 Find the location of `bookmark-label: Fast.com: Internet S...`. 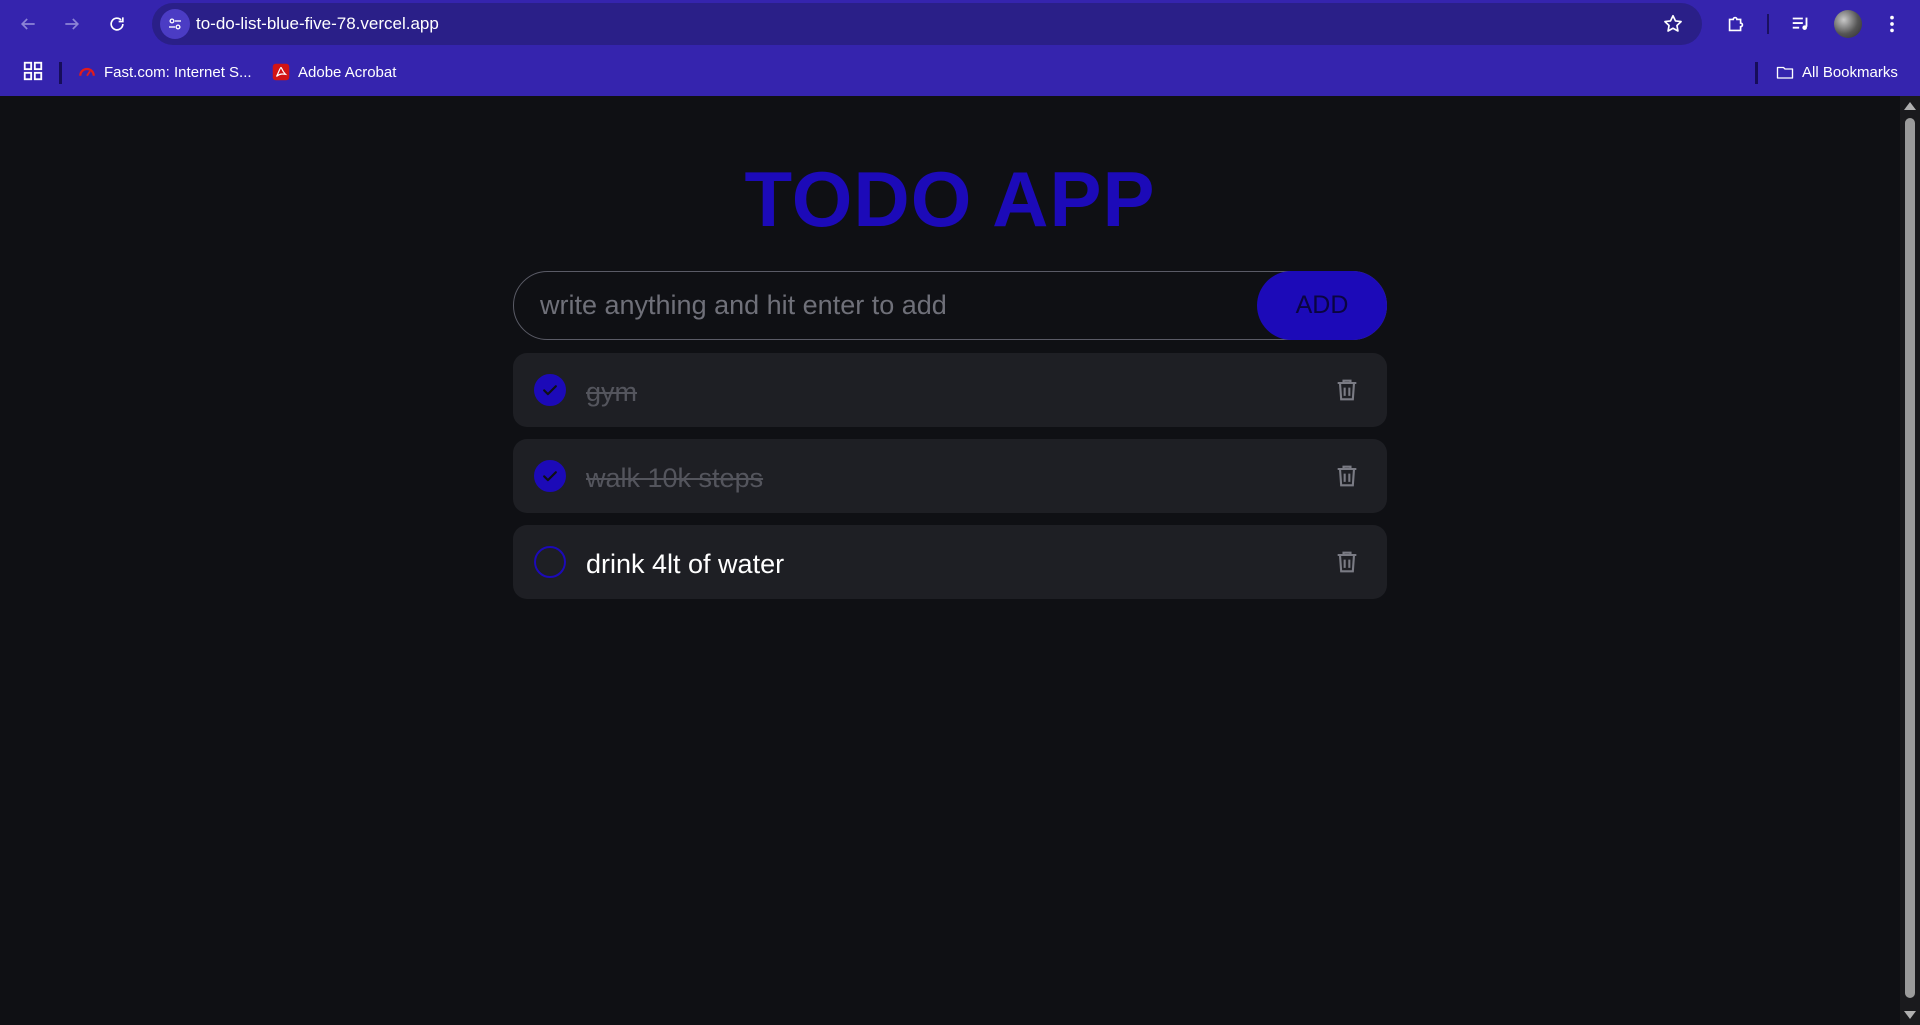

bookmark-label: Fast.com: Internet S... is located at coordinates (178, 72).